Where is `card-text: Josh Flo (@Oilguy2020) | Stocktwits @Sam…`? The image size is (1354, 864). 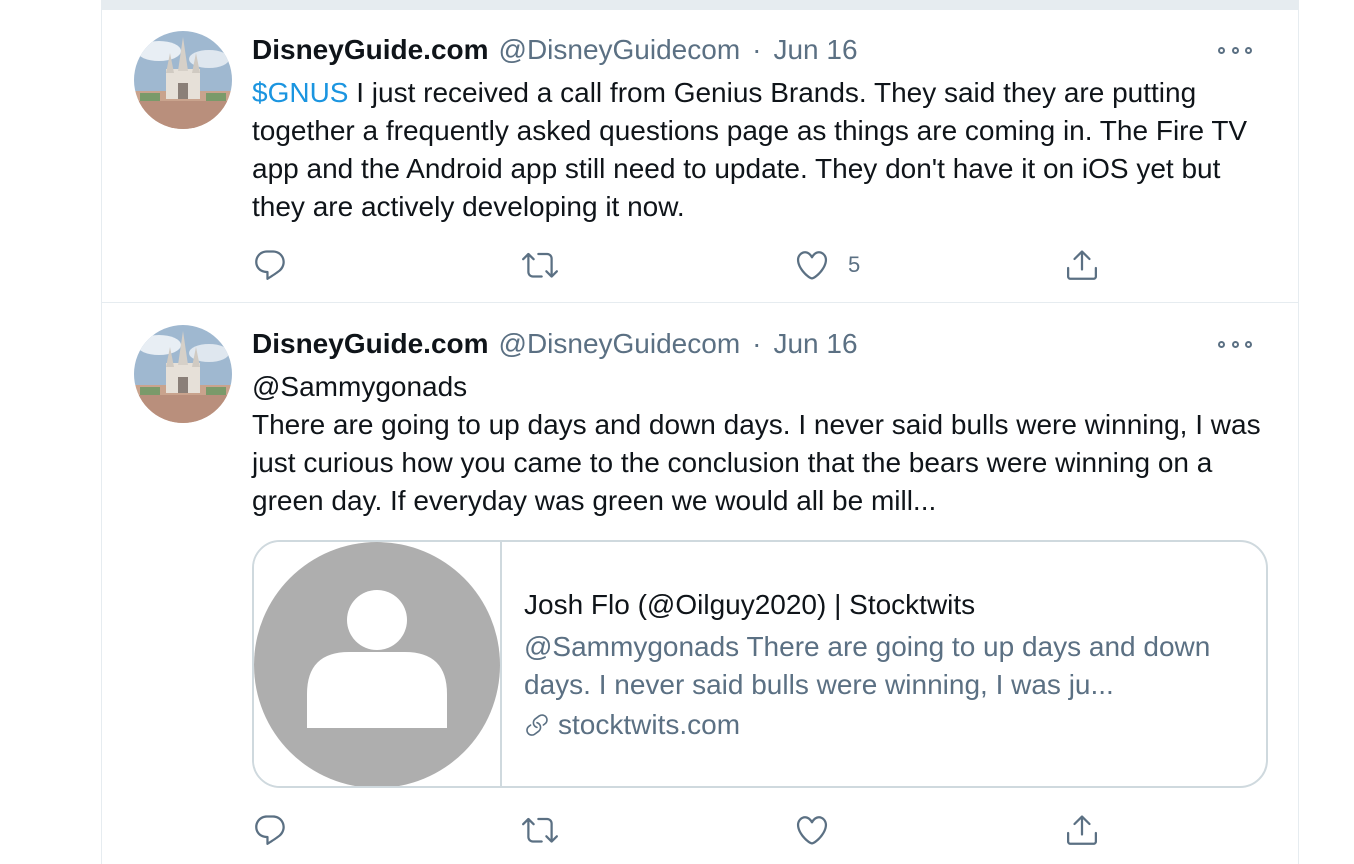
card-text: Josh Flo (@Oilguy2020) | Stocktwits @Sam… is located at coordinates (889, 665).